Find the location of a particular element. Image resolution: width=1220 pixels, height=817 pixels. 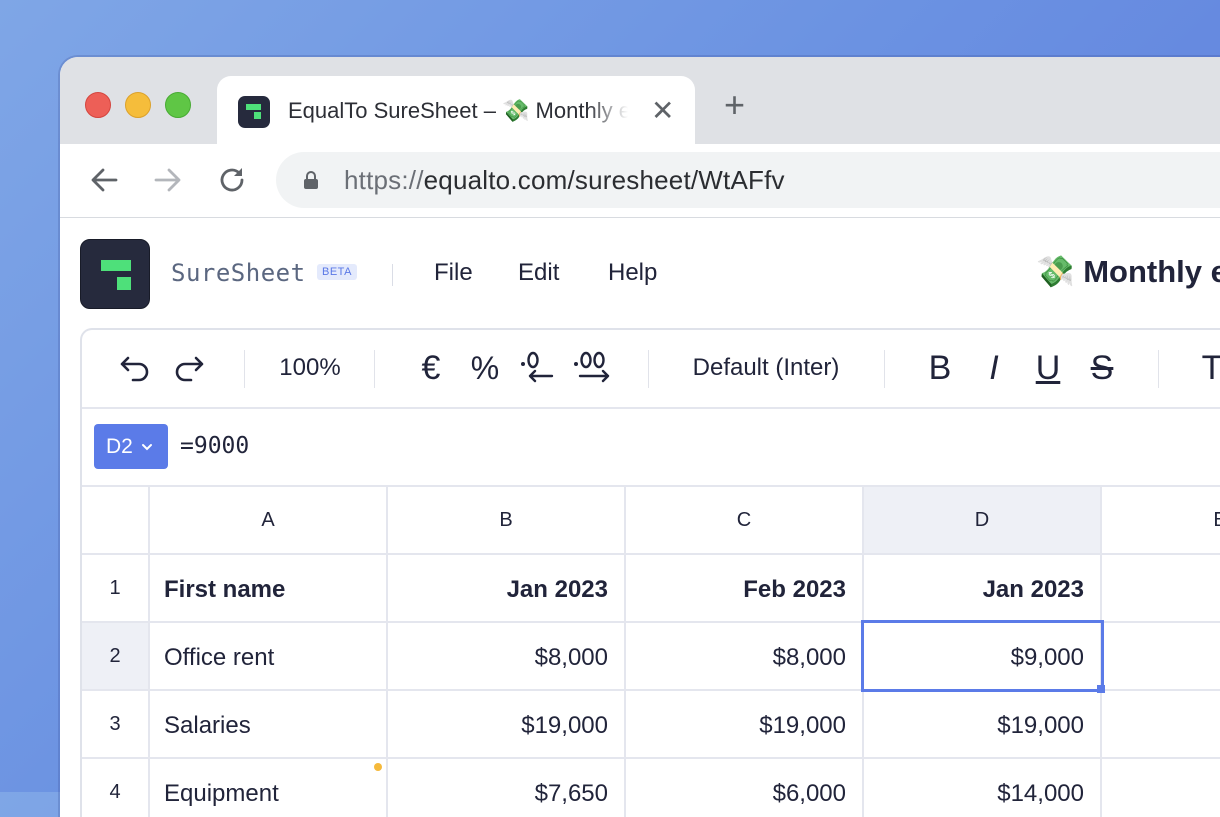

active-tab: EqualTo SureSheet – 💸 Monthly expenses ✕ is located at coordinates (456, 111).